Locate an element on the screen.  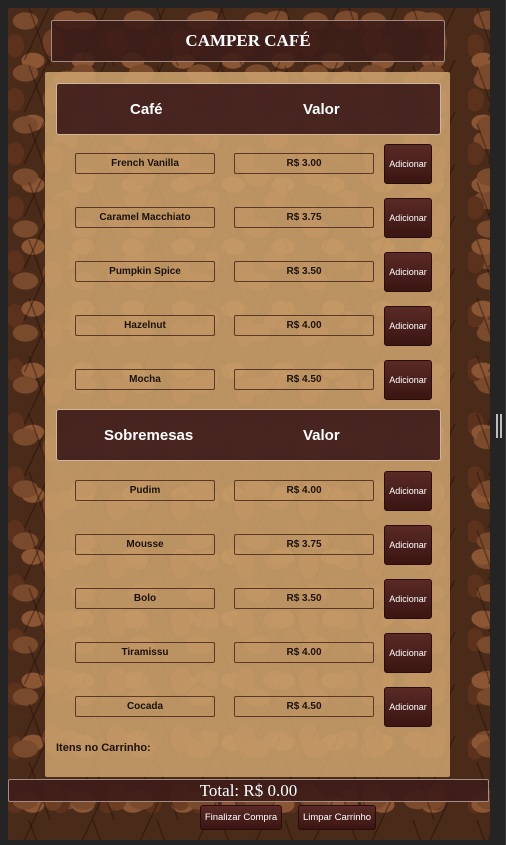
item-name: Cocada is located at coordinates (145, 706).